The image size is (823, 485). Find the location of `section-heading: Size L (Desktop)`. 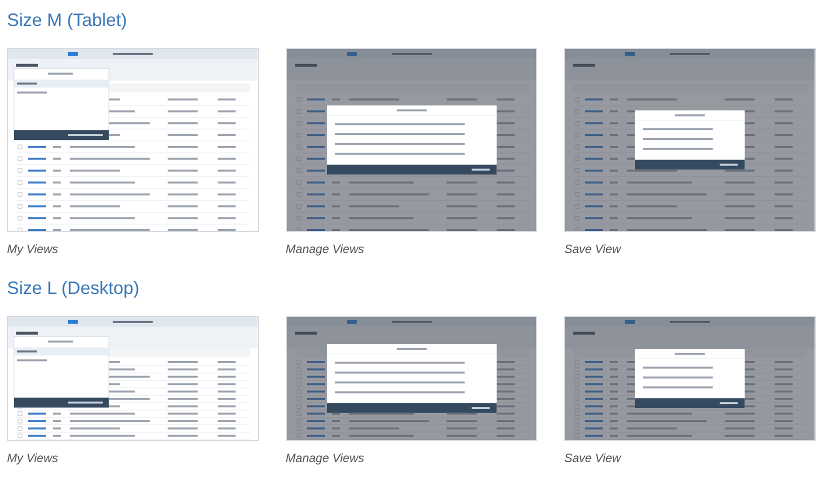

section-heading: Size L (Desktop) is located at coordinates (73, 288).